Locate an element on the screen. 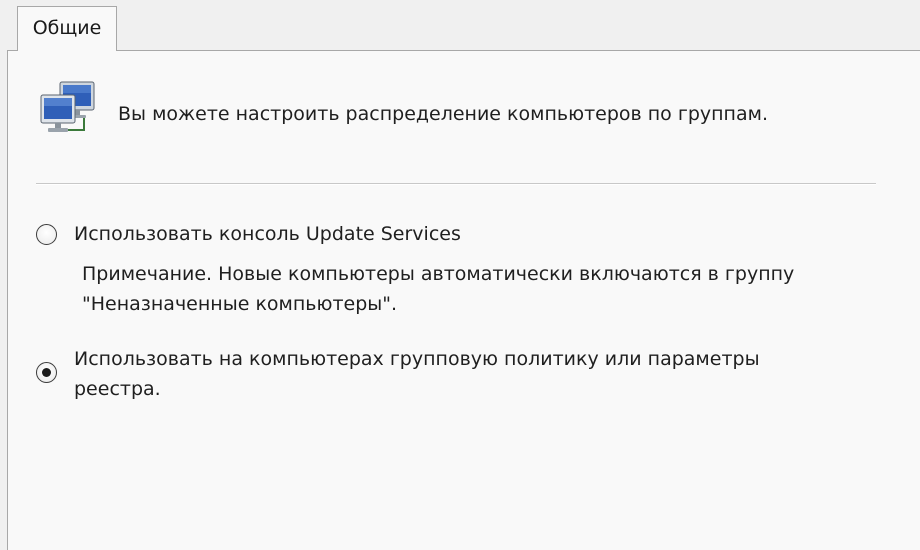 This screenshot has width=920, height=550. tab-general-label: Общие is located at coordinates (67, 28).